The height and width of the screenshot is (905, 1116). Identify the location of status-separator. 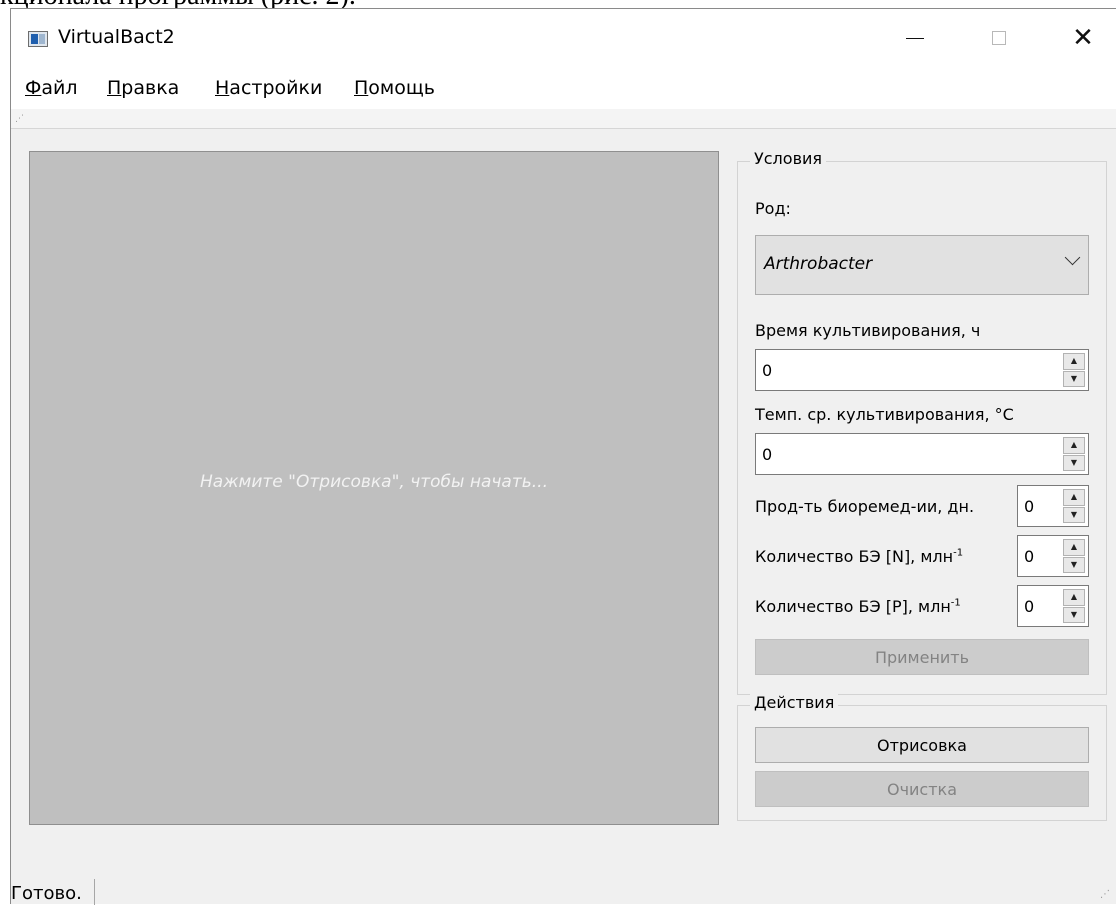
(94, 892).